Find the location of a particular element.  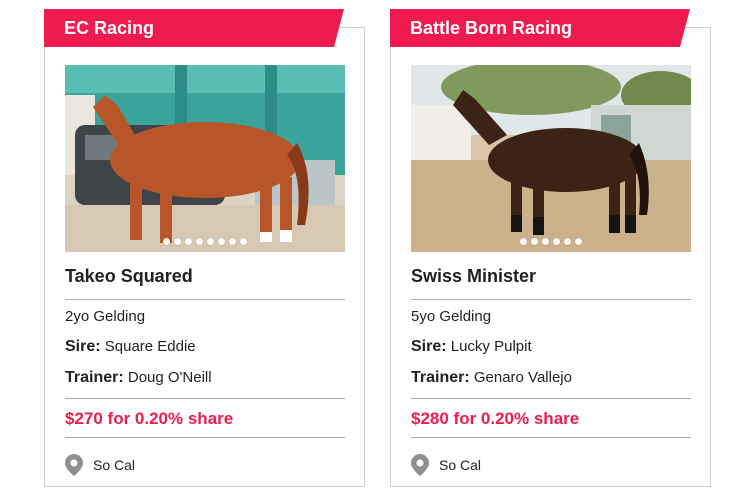

trainer-value: Doug O'Neill is located at coordinates (169, 377).